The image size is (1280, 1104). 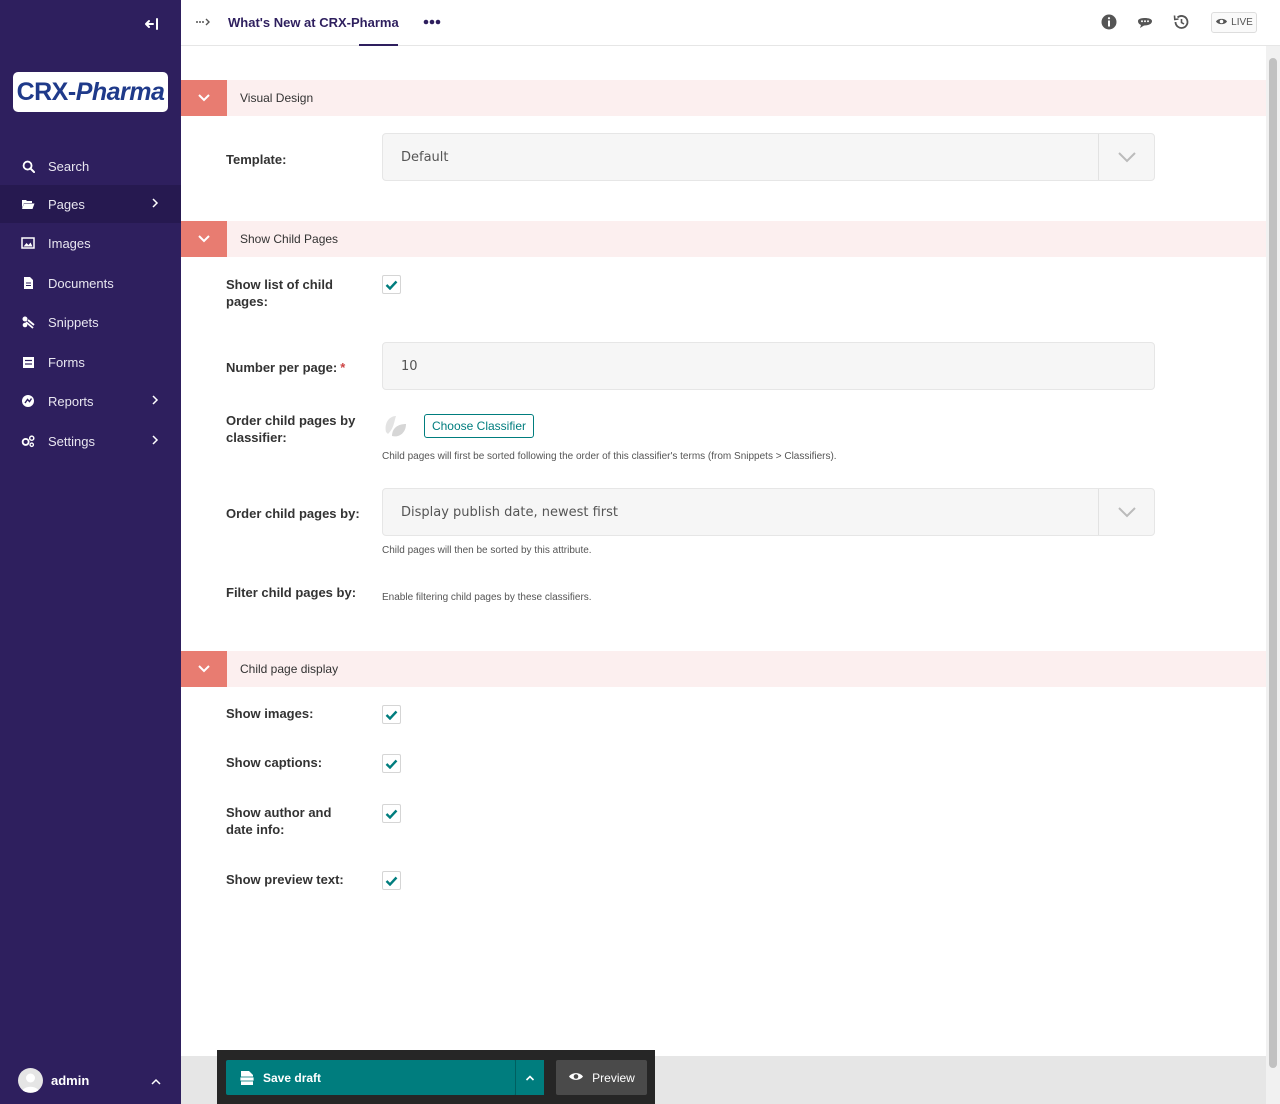 What do you see at coordinates (28, 401) in the screenshot?
I see `reports-icon` at bounding box center [28, 401].